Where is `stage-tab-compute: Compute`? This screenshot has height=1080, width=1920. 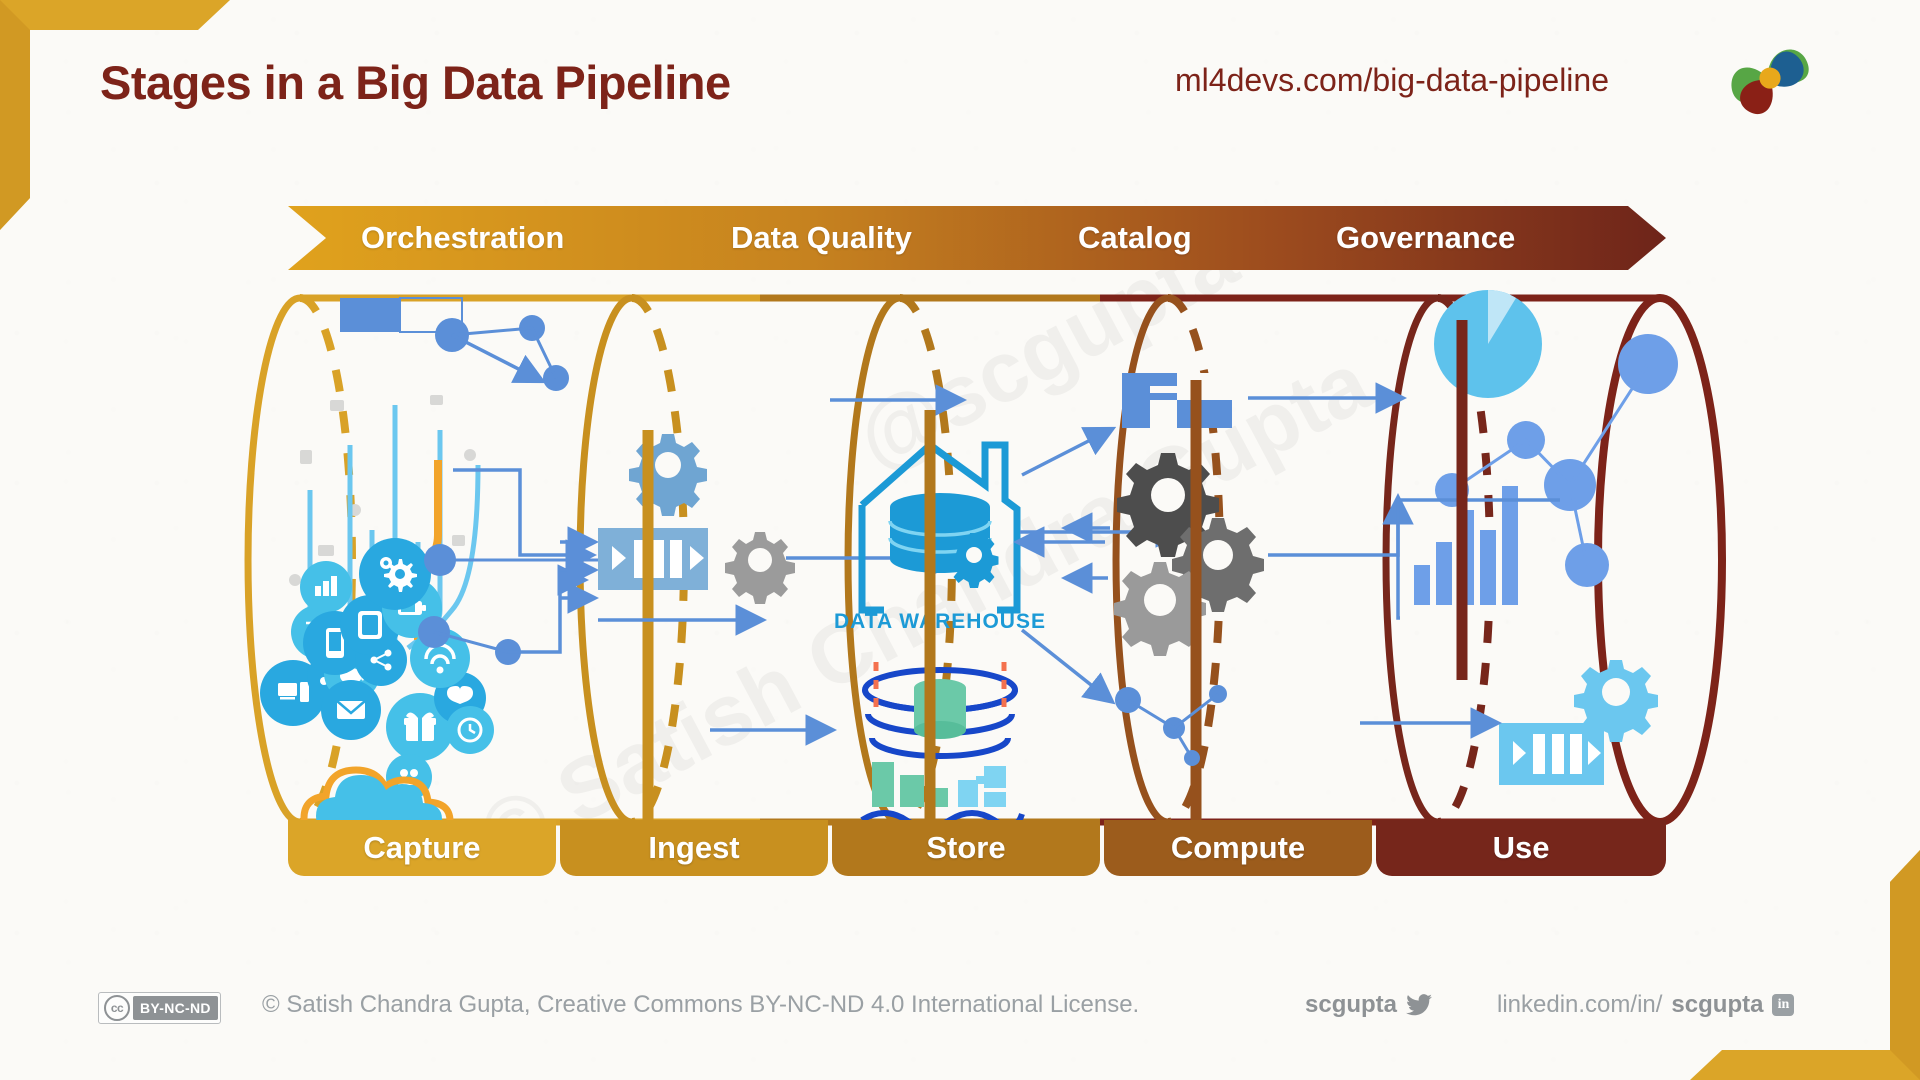
stage-tab-compute: Compute is located at coordinates (1238, 848).